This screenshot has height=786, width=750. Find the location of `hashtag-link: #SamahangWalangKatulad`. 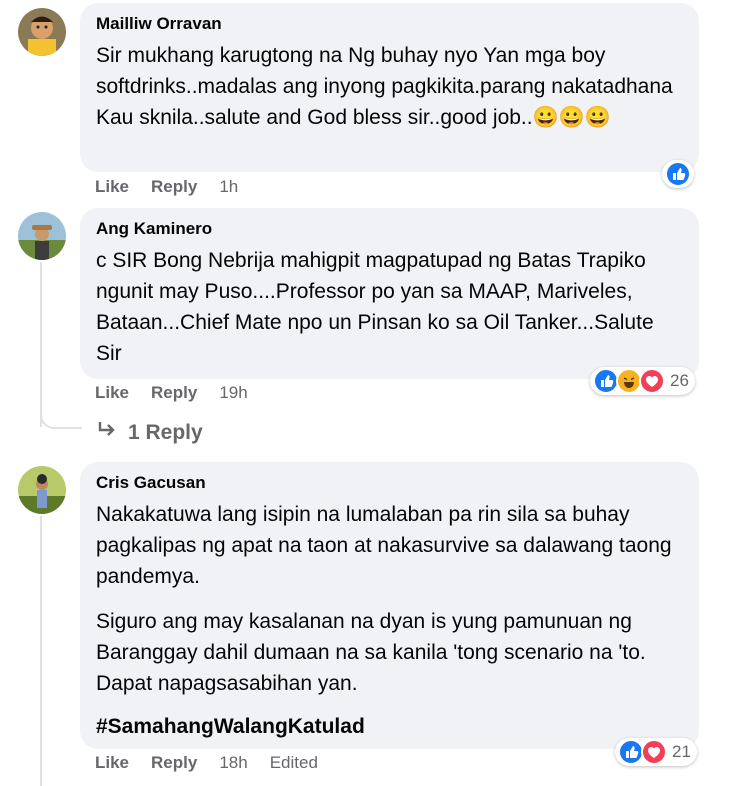

hashtag-link: #SamahangWalangKatulad is located at coordinates (390, 727).